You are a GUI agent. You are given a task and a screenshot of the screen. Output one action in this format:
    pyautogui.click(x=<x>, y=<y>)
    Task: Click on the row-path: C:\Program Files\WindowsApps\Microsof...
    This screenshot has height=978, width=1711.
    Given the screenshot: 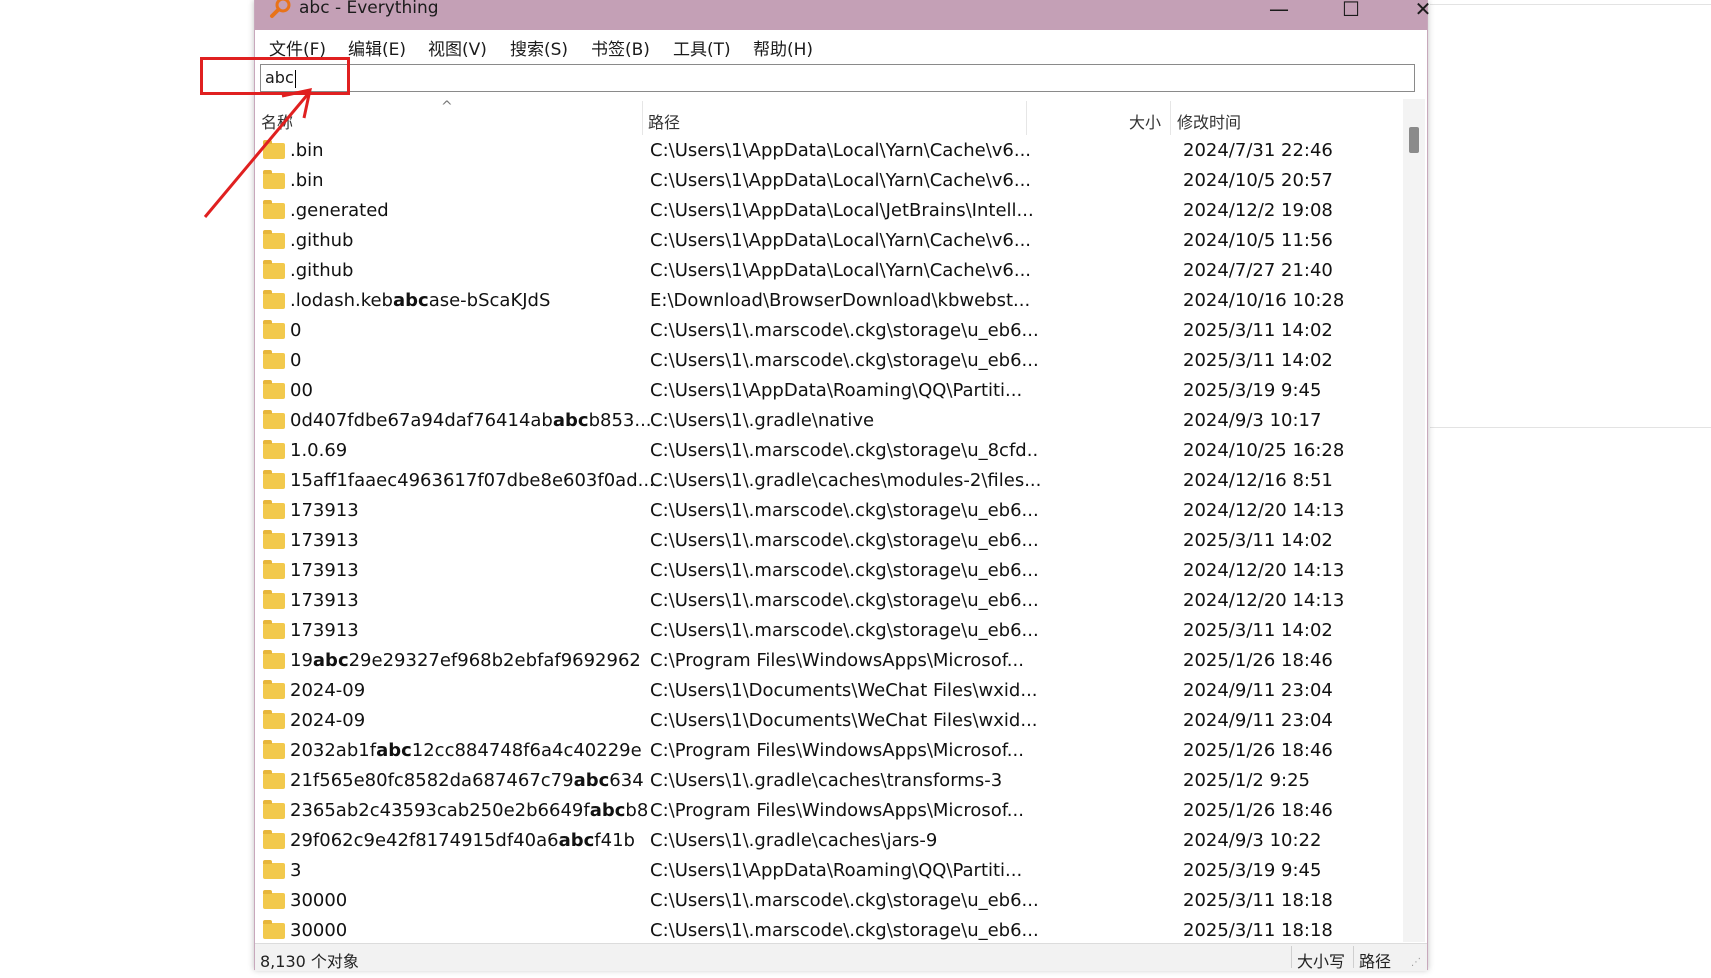 What is the action you would take?
    pyautogui.click(x=837, y=660)
    